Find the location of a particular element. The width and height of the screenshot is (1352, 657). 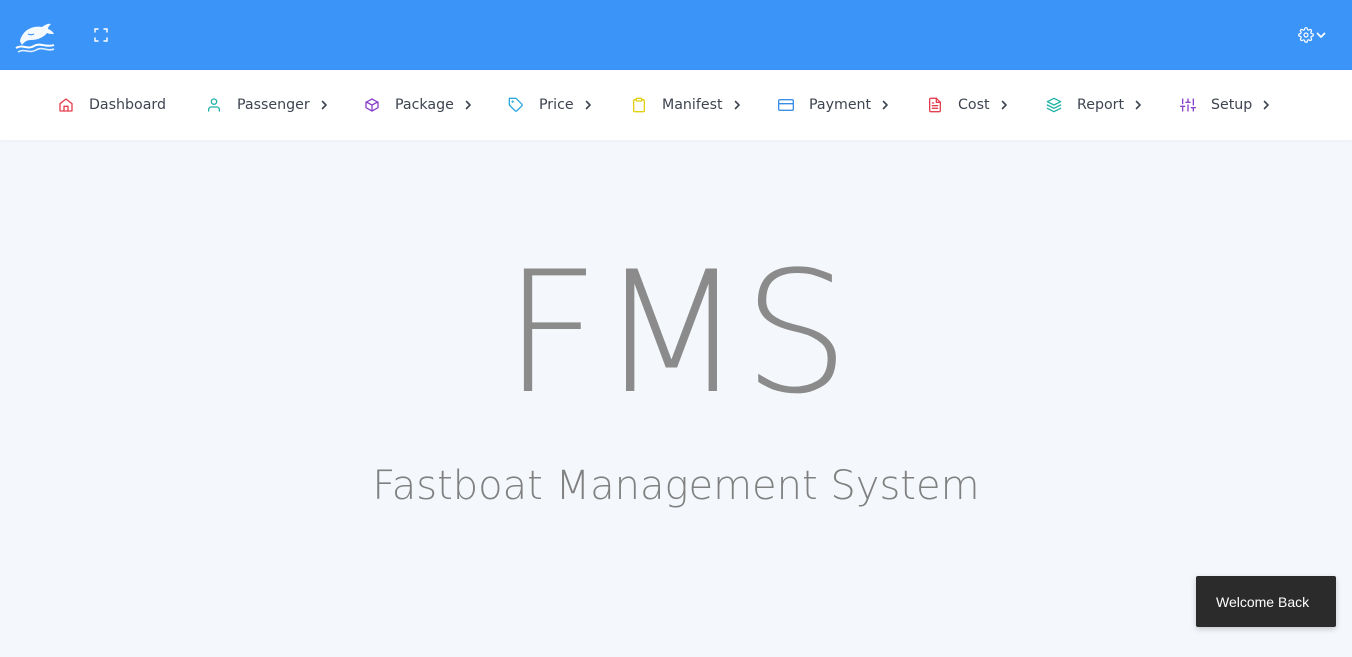

nav-item-cost: Cost is located at coordinates (968, 105).